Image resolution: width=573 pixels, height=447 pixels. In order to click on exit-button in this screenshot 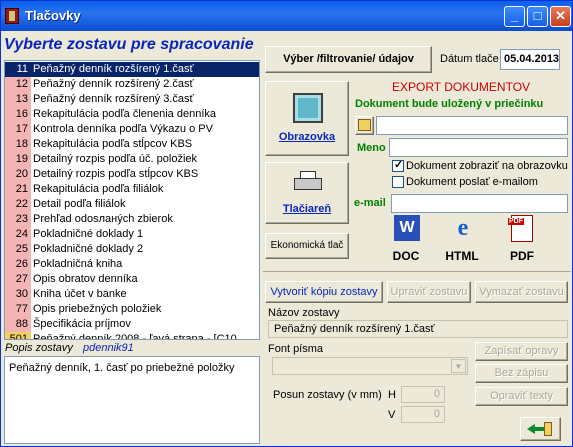, I will do `click(540, 429)`.